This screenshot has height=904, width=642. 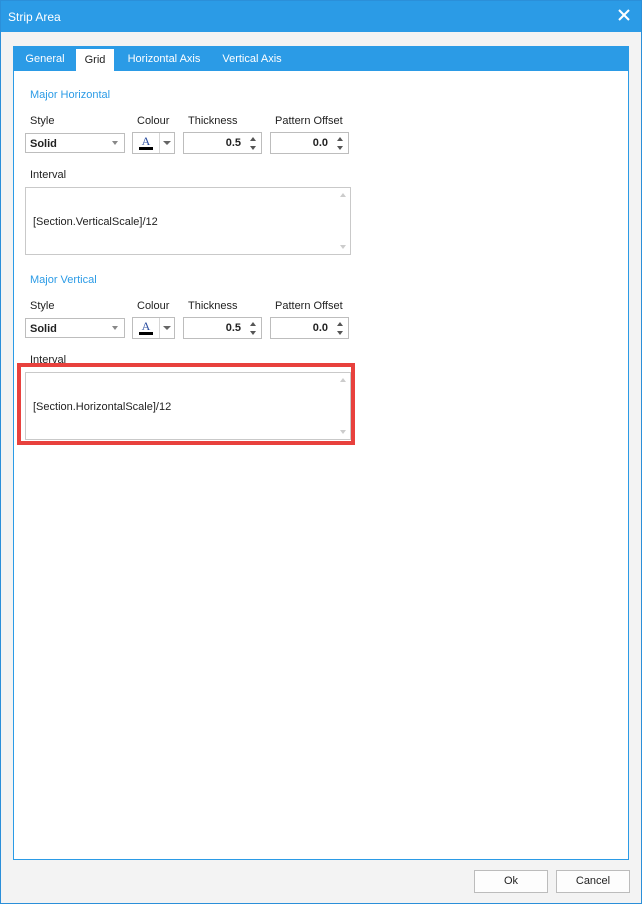 What do you see at coordinates (186, 404) in the screenshot?
I see `highlight-box` at bounding box center [186, 404].